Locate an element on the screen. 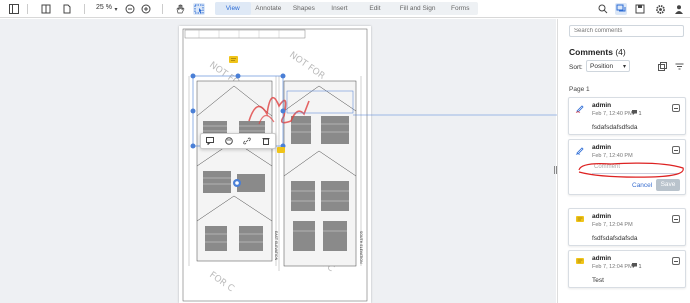  cancel-button: Cancel is located at coordinates (642, 185).